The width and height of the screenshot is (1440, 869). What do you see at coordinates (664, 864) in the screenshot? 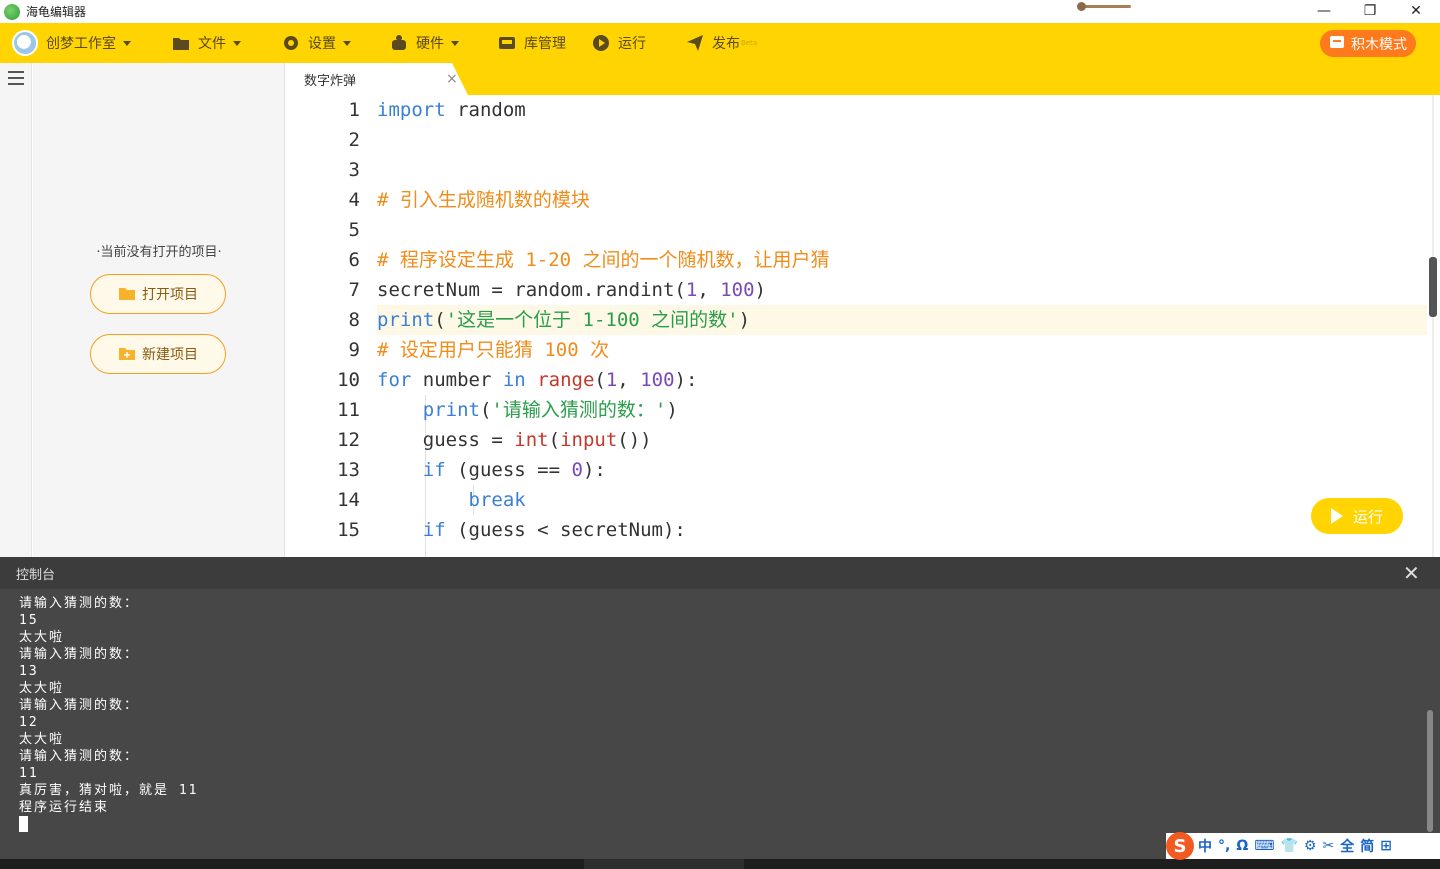
I see `taskbar-app` at bounding box center [664, 864].